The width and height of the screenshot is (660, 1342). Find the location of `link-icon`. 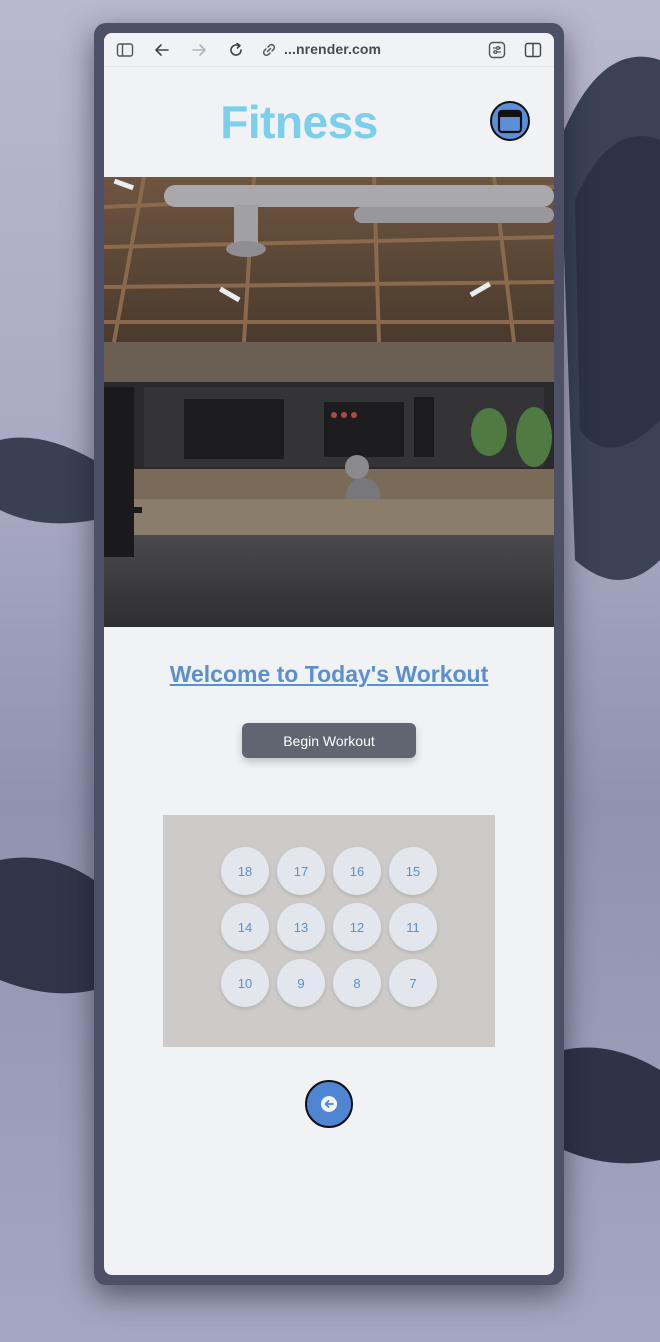

link-icon is located at coordinates (269, 50).